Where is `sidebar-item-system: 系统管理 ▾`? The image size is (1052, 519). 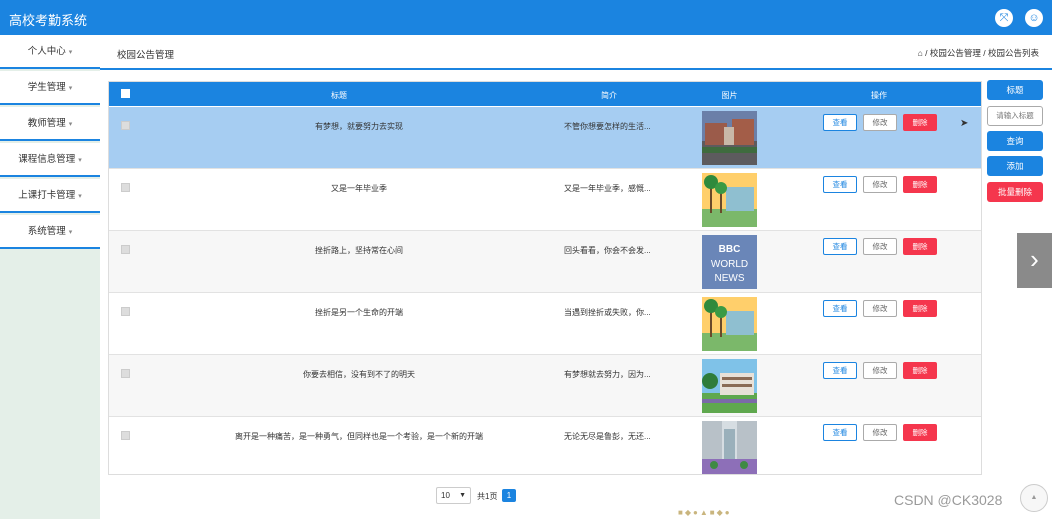 sidebar-item-system: 系统管理 ▾ is located at coordinates (50, 232).